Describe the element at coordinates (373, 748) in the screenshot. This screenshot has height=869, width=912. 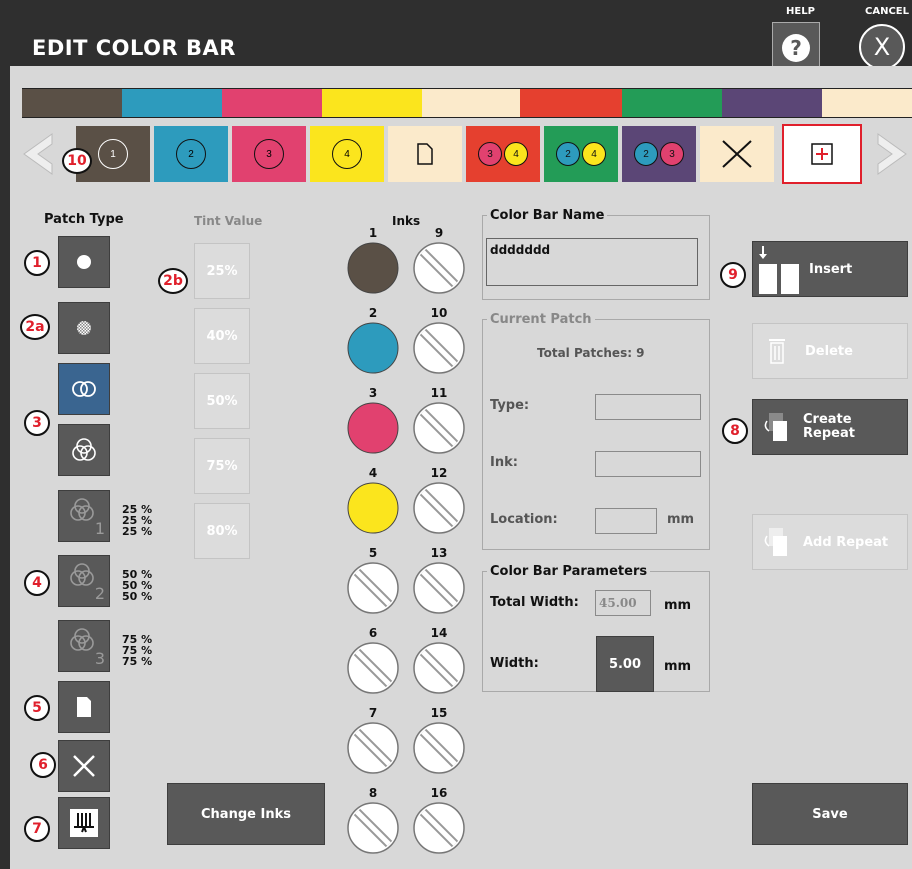
I see `ink-7-button` at that location.